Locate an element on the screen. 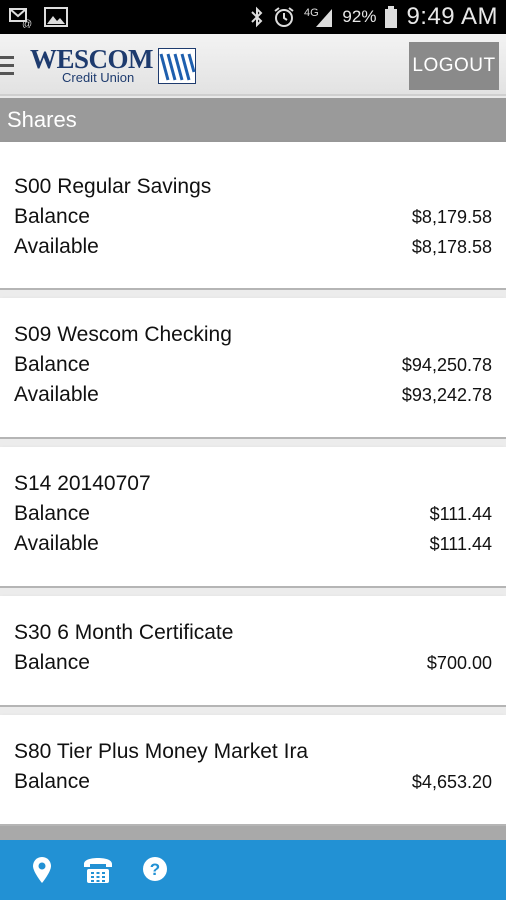  signal-icon: 4G is located at coordinates (319, 17).